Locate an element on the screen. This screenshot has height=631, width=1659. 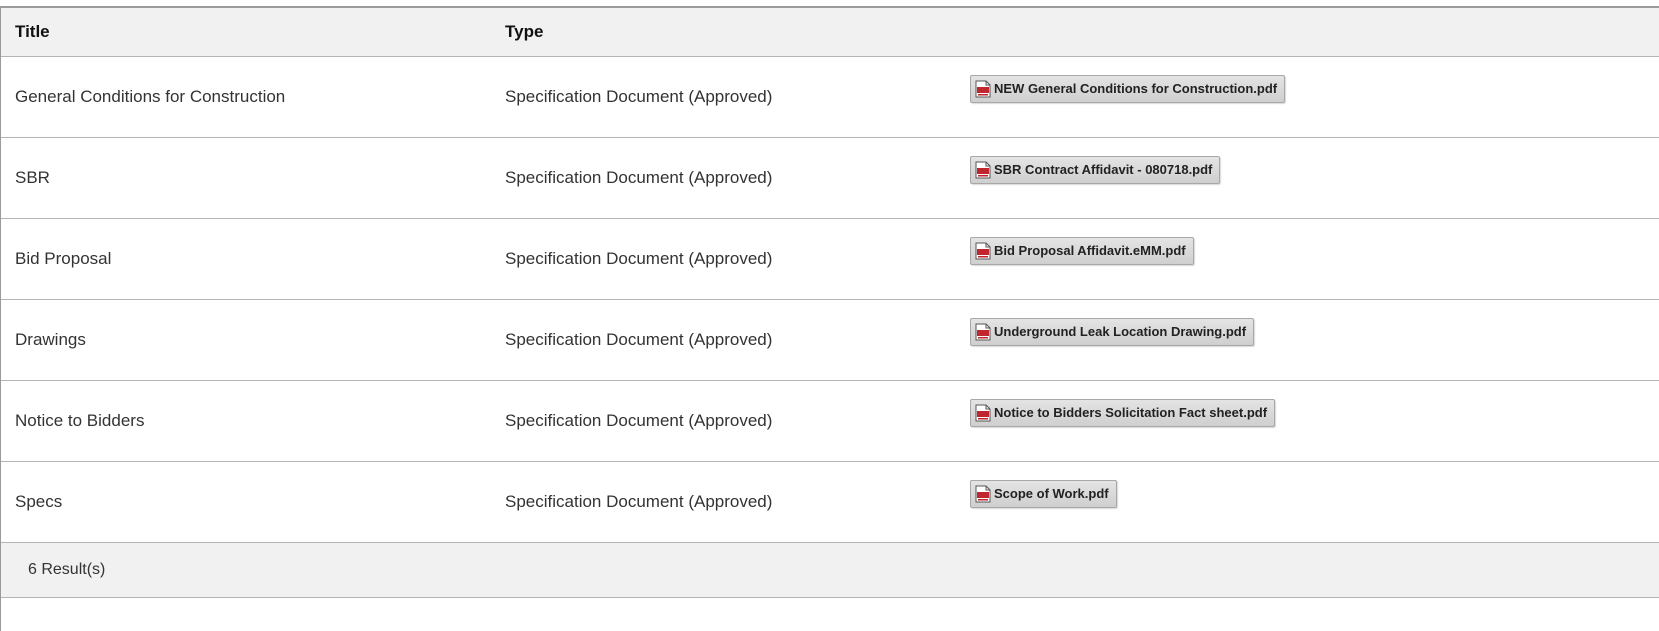
file-download-button: Bid Proposal Affidavit.eMM.pdf is located at coordinates (1082, 250).